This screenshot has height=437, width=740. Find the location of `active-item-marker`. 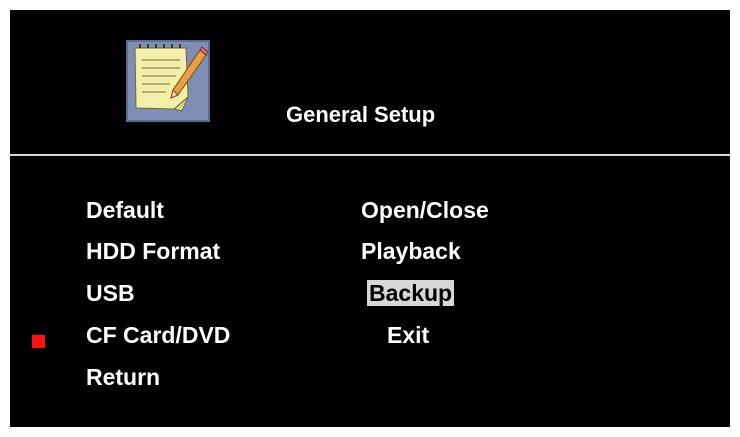

active-item-marker is located at coordinates (38, 341).